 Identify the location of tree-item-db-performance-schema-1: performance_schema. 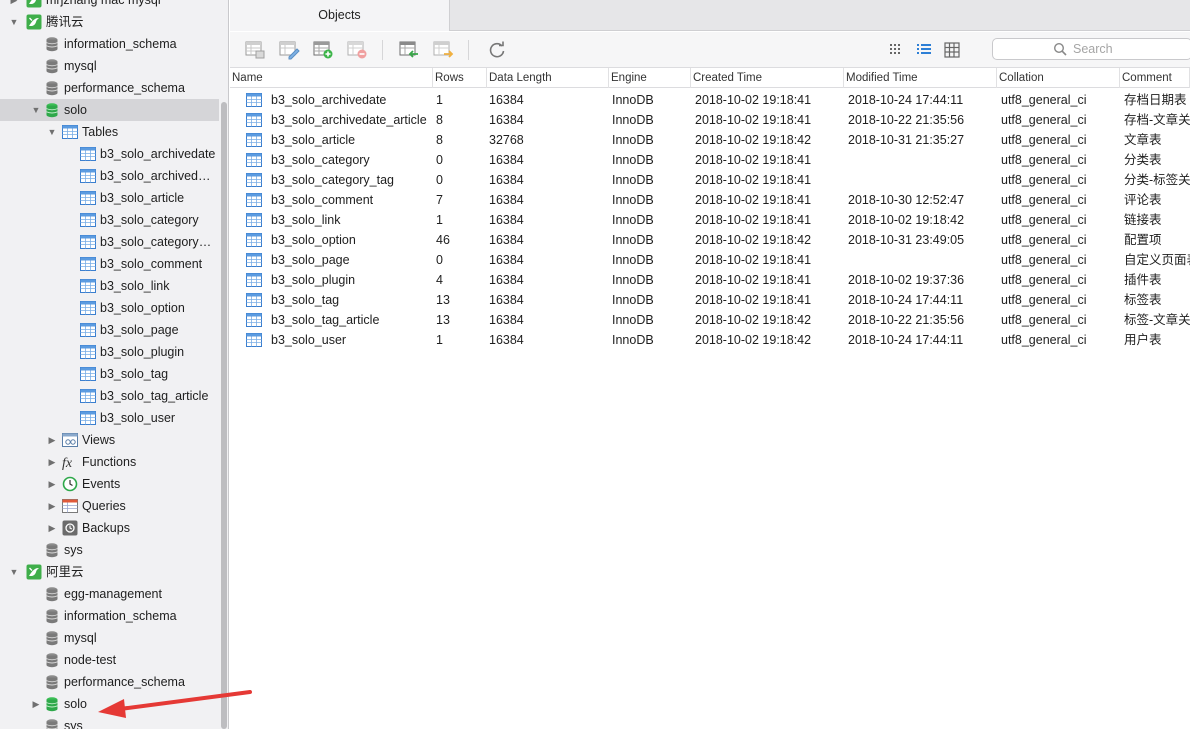
(109, 88).